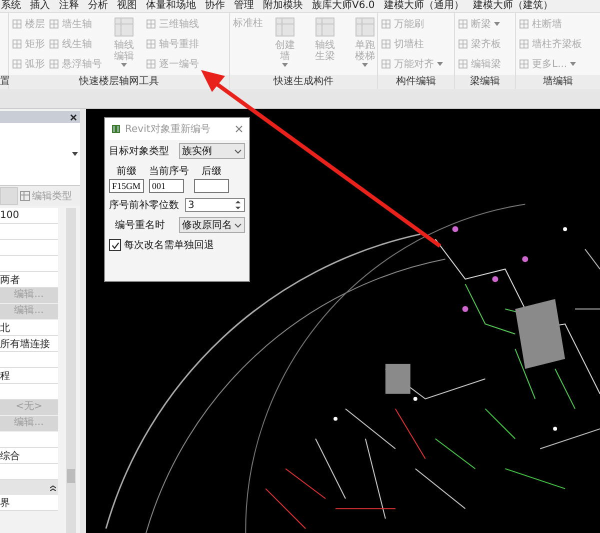 This screenshot has height=533, width=600. I want to click on field-label: 目标对象类型, so click(139, 151).